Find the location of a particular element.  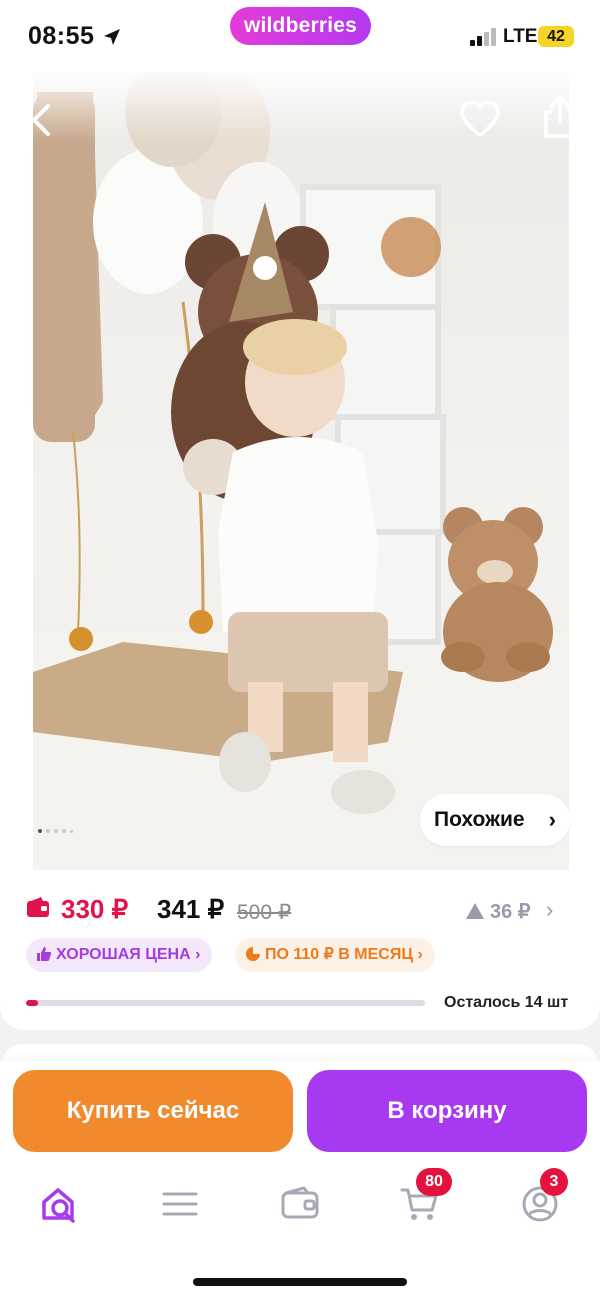

stock-progress is located at coordinates (225, 1003).